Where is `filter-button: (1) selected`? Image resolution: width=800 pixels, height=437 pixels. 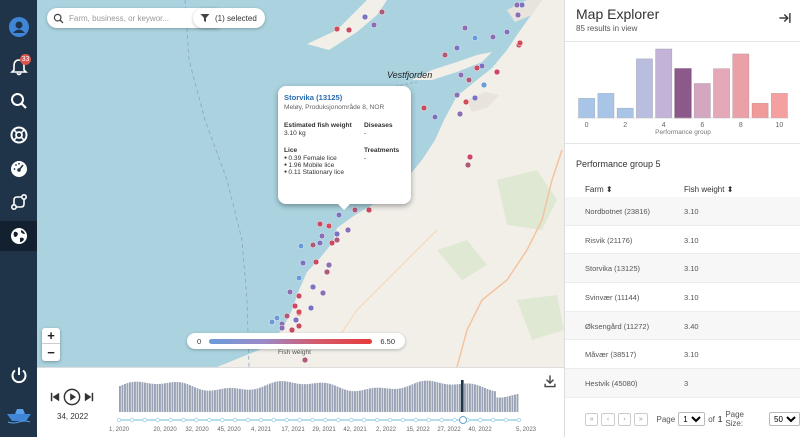 filter-button: (1) selected is located at coordinates (229, 18).